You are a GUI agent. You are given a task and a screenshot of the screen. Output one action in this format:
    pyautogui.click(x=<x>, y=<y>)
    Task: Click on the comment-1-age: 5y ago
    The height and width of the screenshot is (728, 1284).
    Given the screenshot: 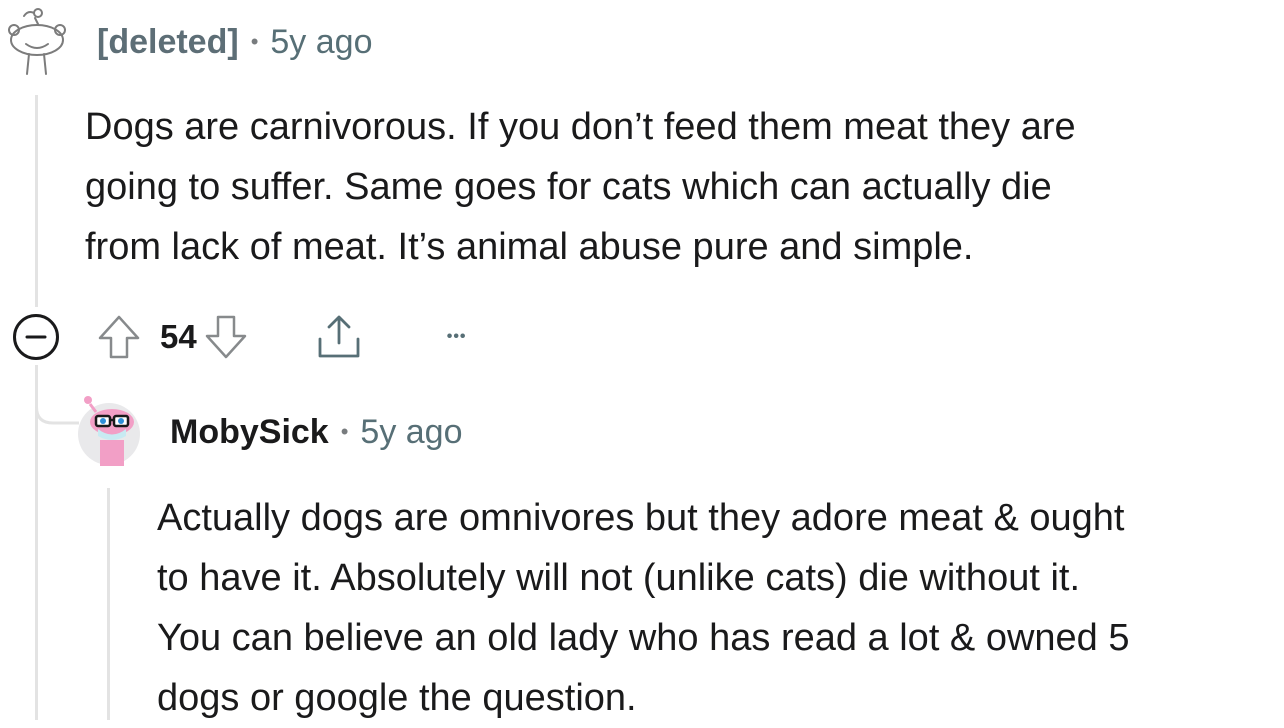 What is the action you would take?
    pyautogui.click(x=321, y=42)
    